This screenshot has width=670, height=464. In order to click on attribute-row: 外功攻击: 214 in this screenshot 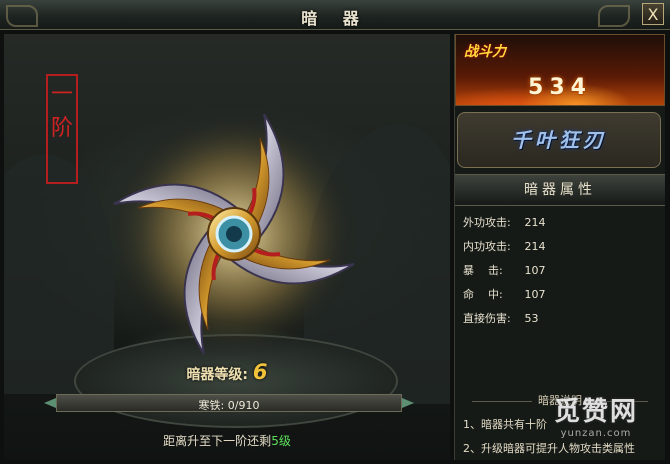, I will do `click(563, 226)`.